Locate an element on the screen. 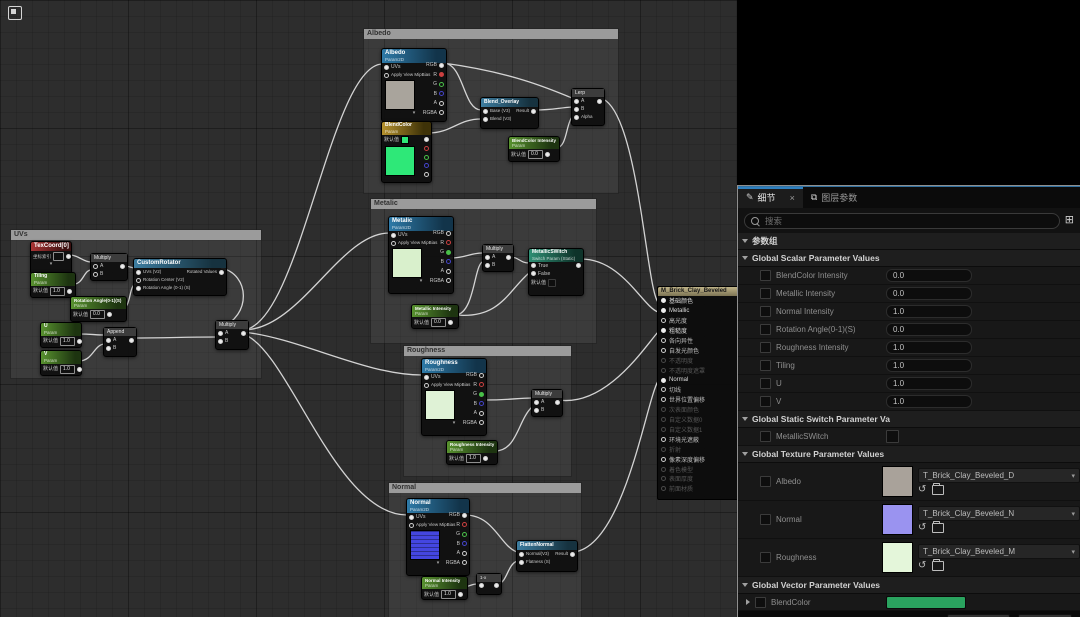 The image size is (1080, 617). comment-title: Normal is located at coordinates (485, 488).